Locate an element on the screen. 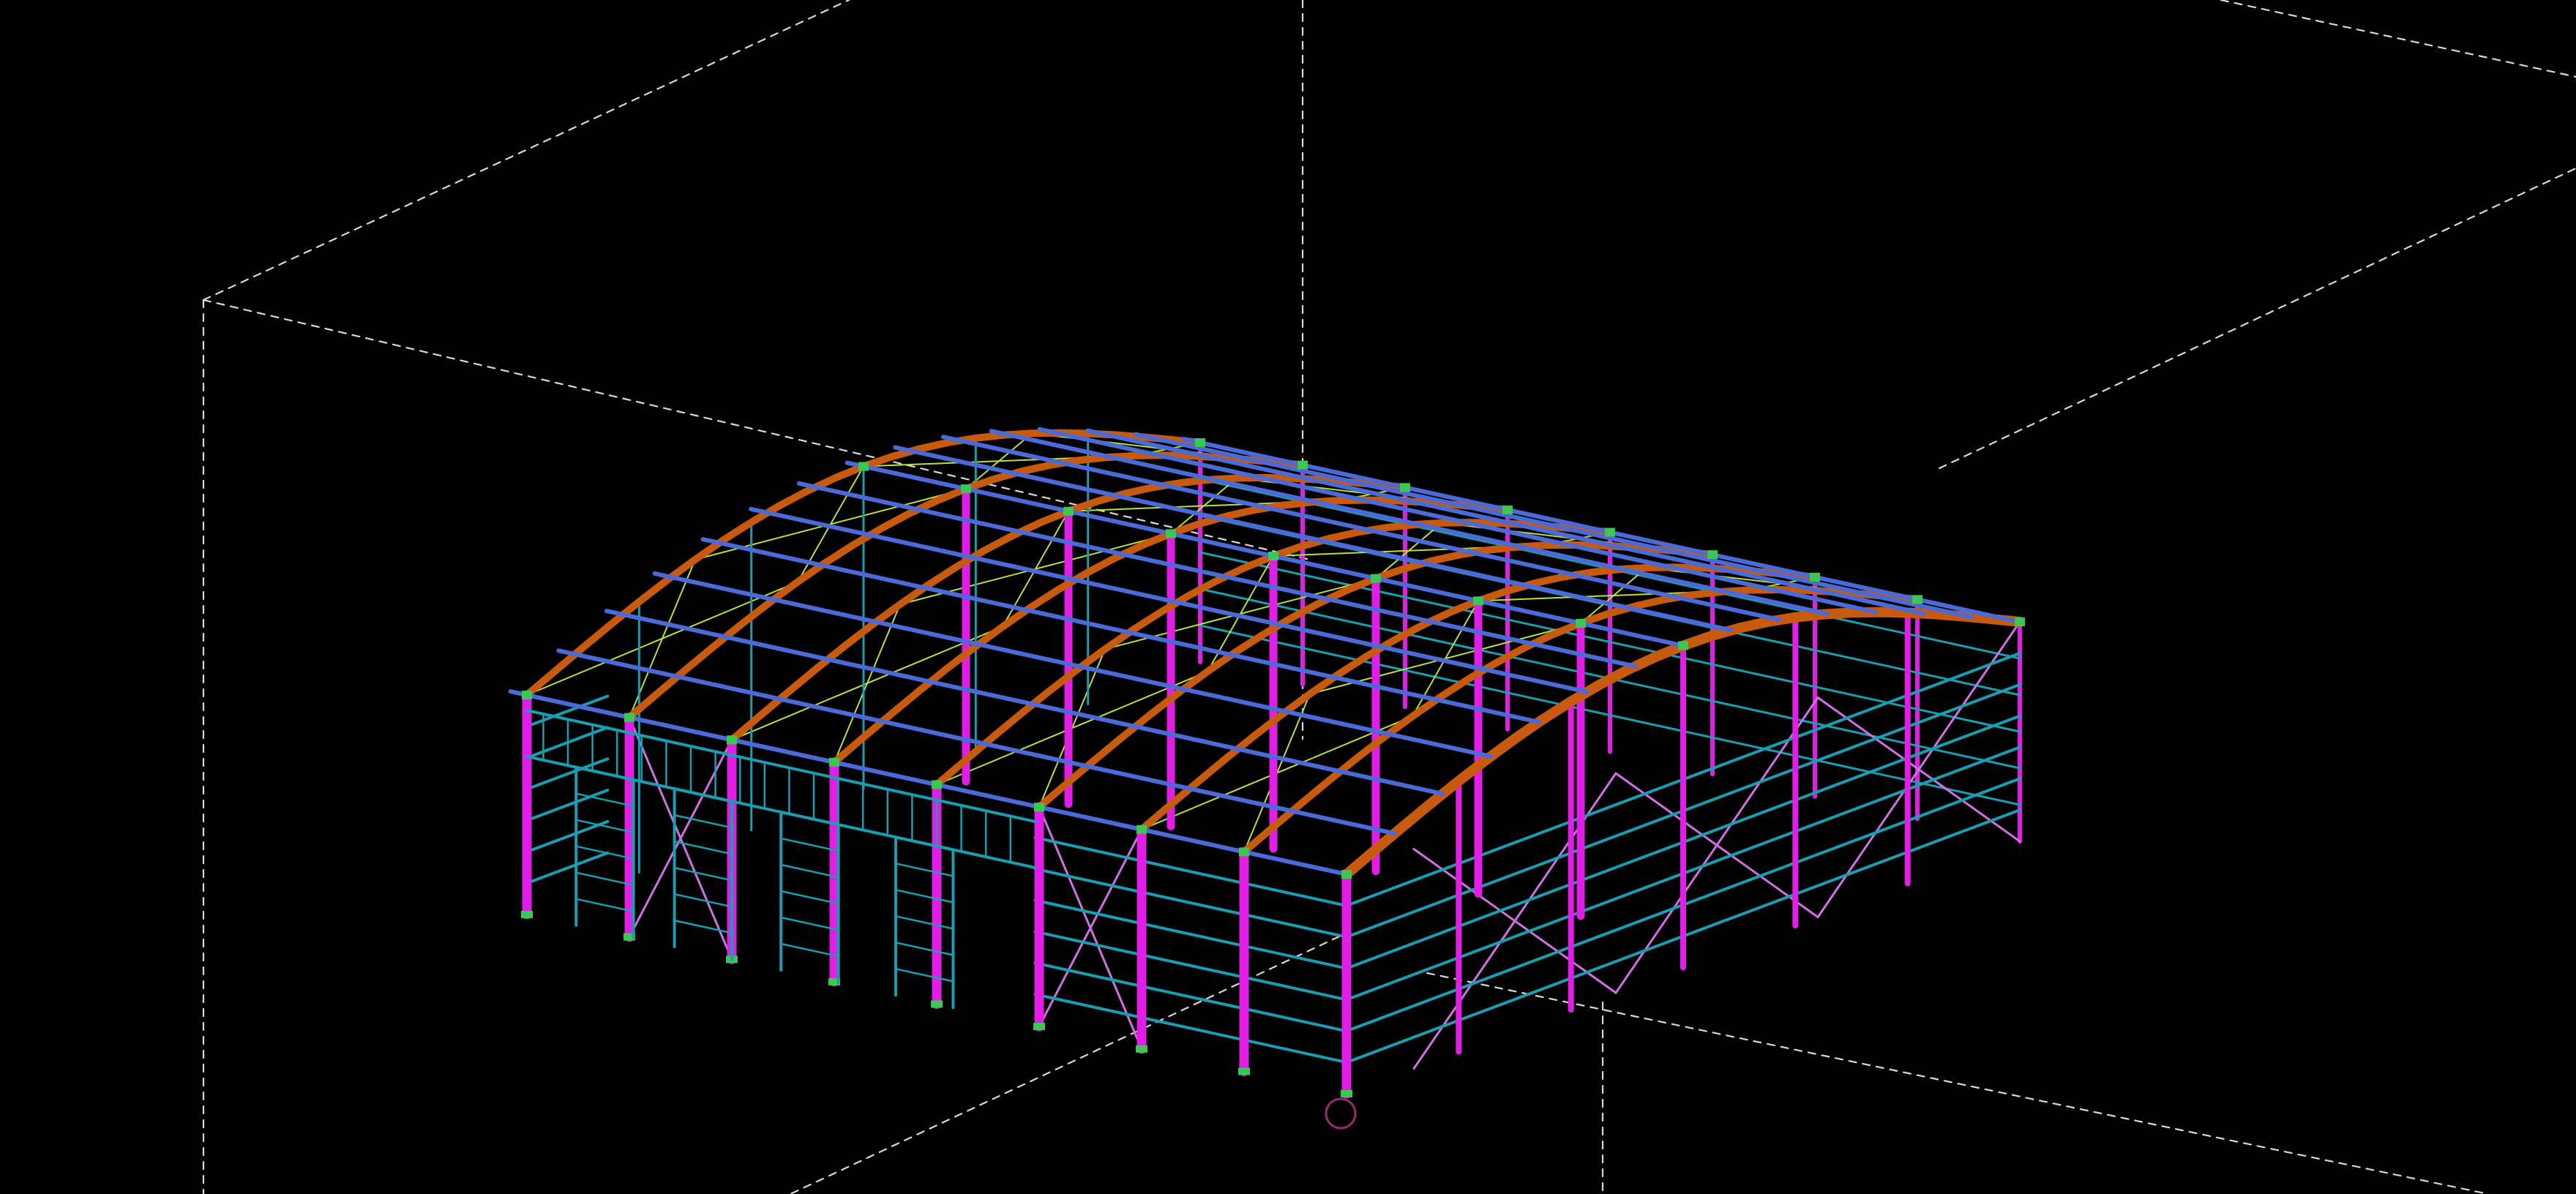 The width and height of the screenshot is (2576, 1194). door-openings is located at coordinates (781, 859).